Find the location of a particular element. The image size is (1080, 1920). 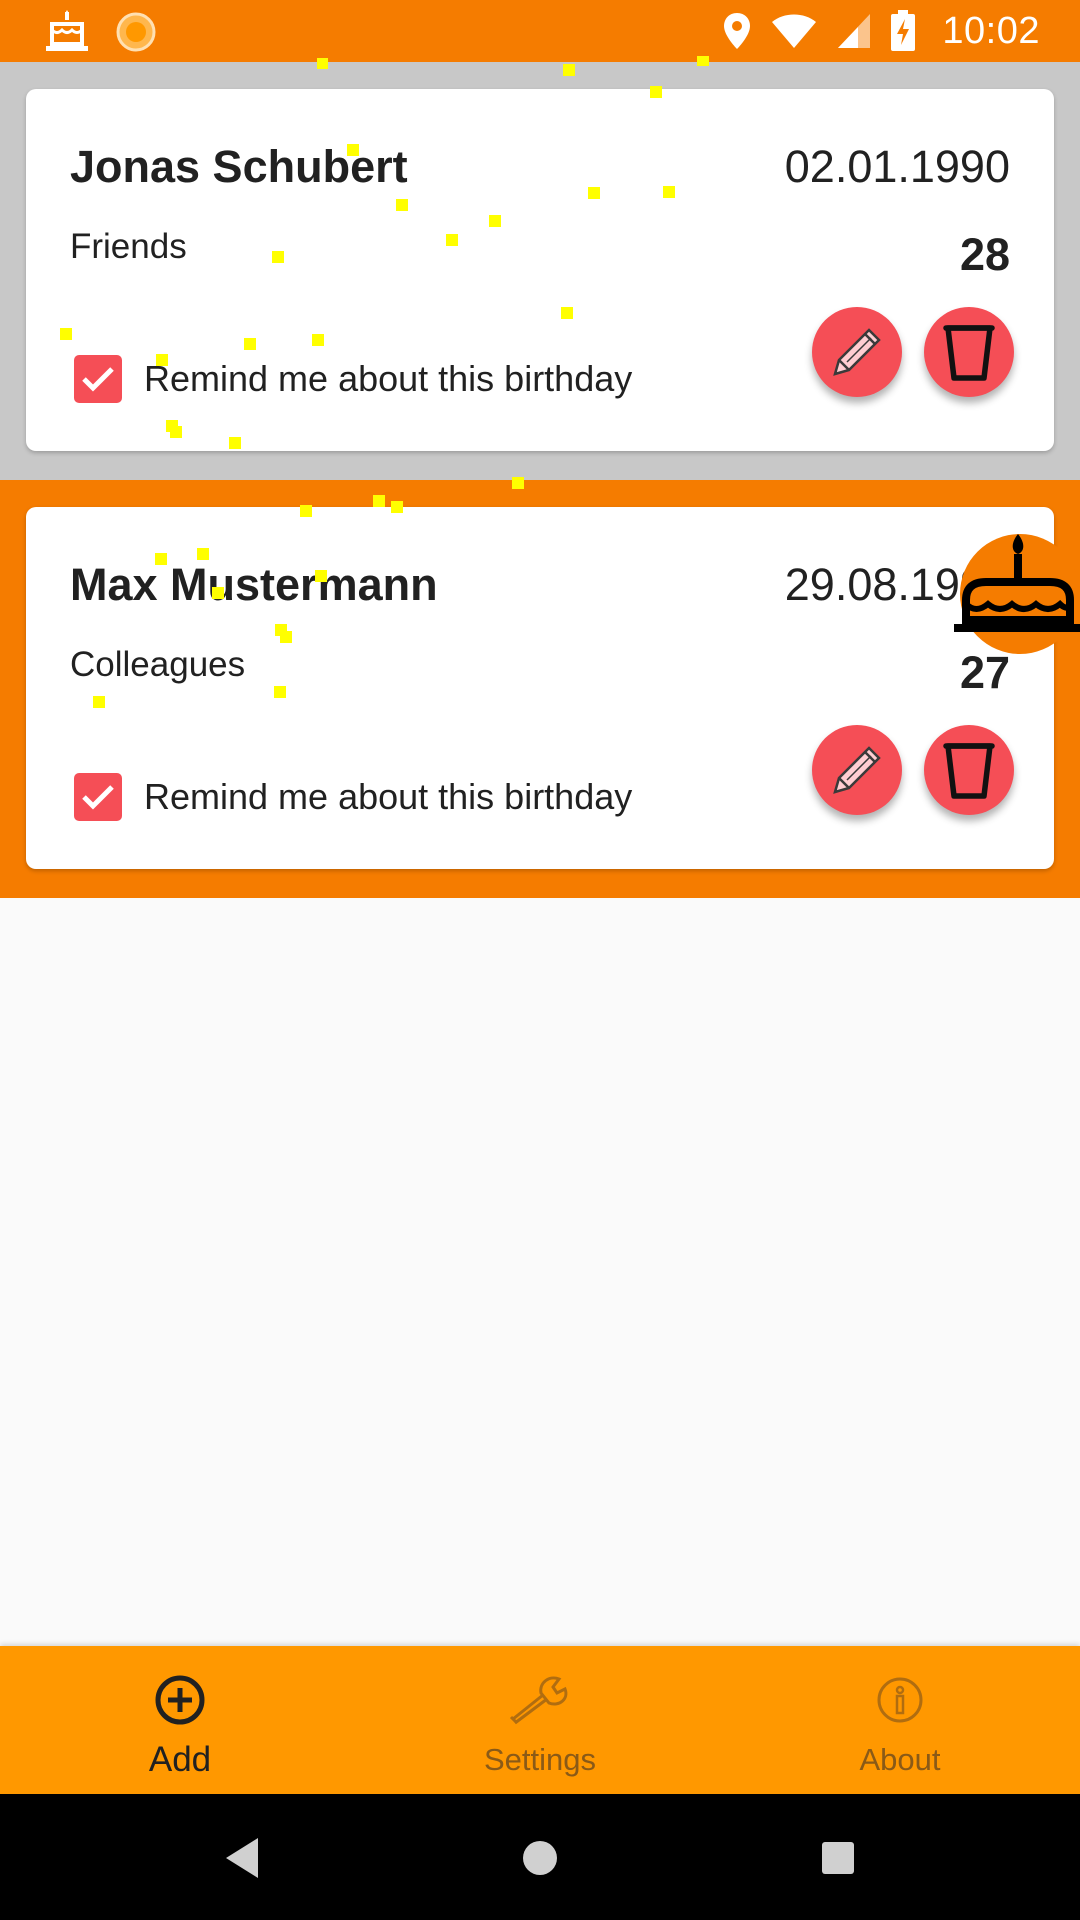

signal-icon is located at coordinates (854, 31).